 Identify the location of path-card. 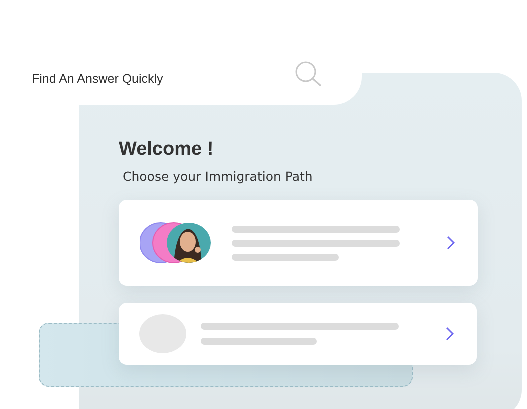
(298, 243).